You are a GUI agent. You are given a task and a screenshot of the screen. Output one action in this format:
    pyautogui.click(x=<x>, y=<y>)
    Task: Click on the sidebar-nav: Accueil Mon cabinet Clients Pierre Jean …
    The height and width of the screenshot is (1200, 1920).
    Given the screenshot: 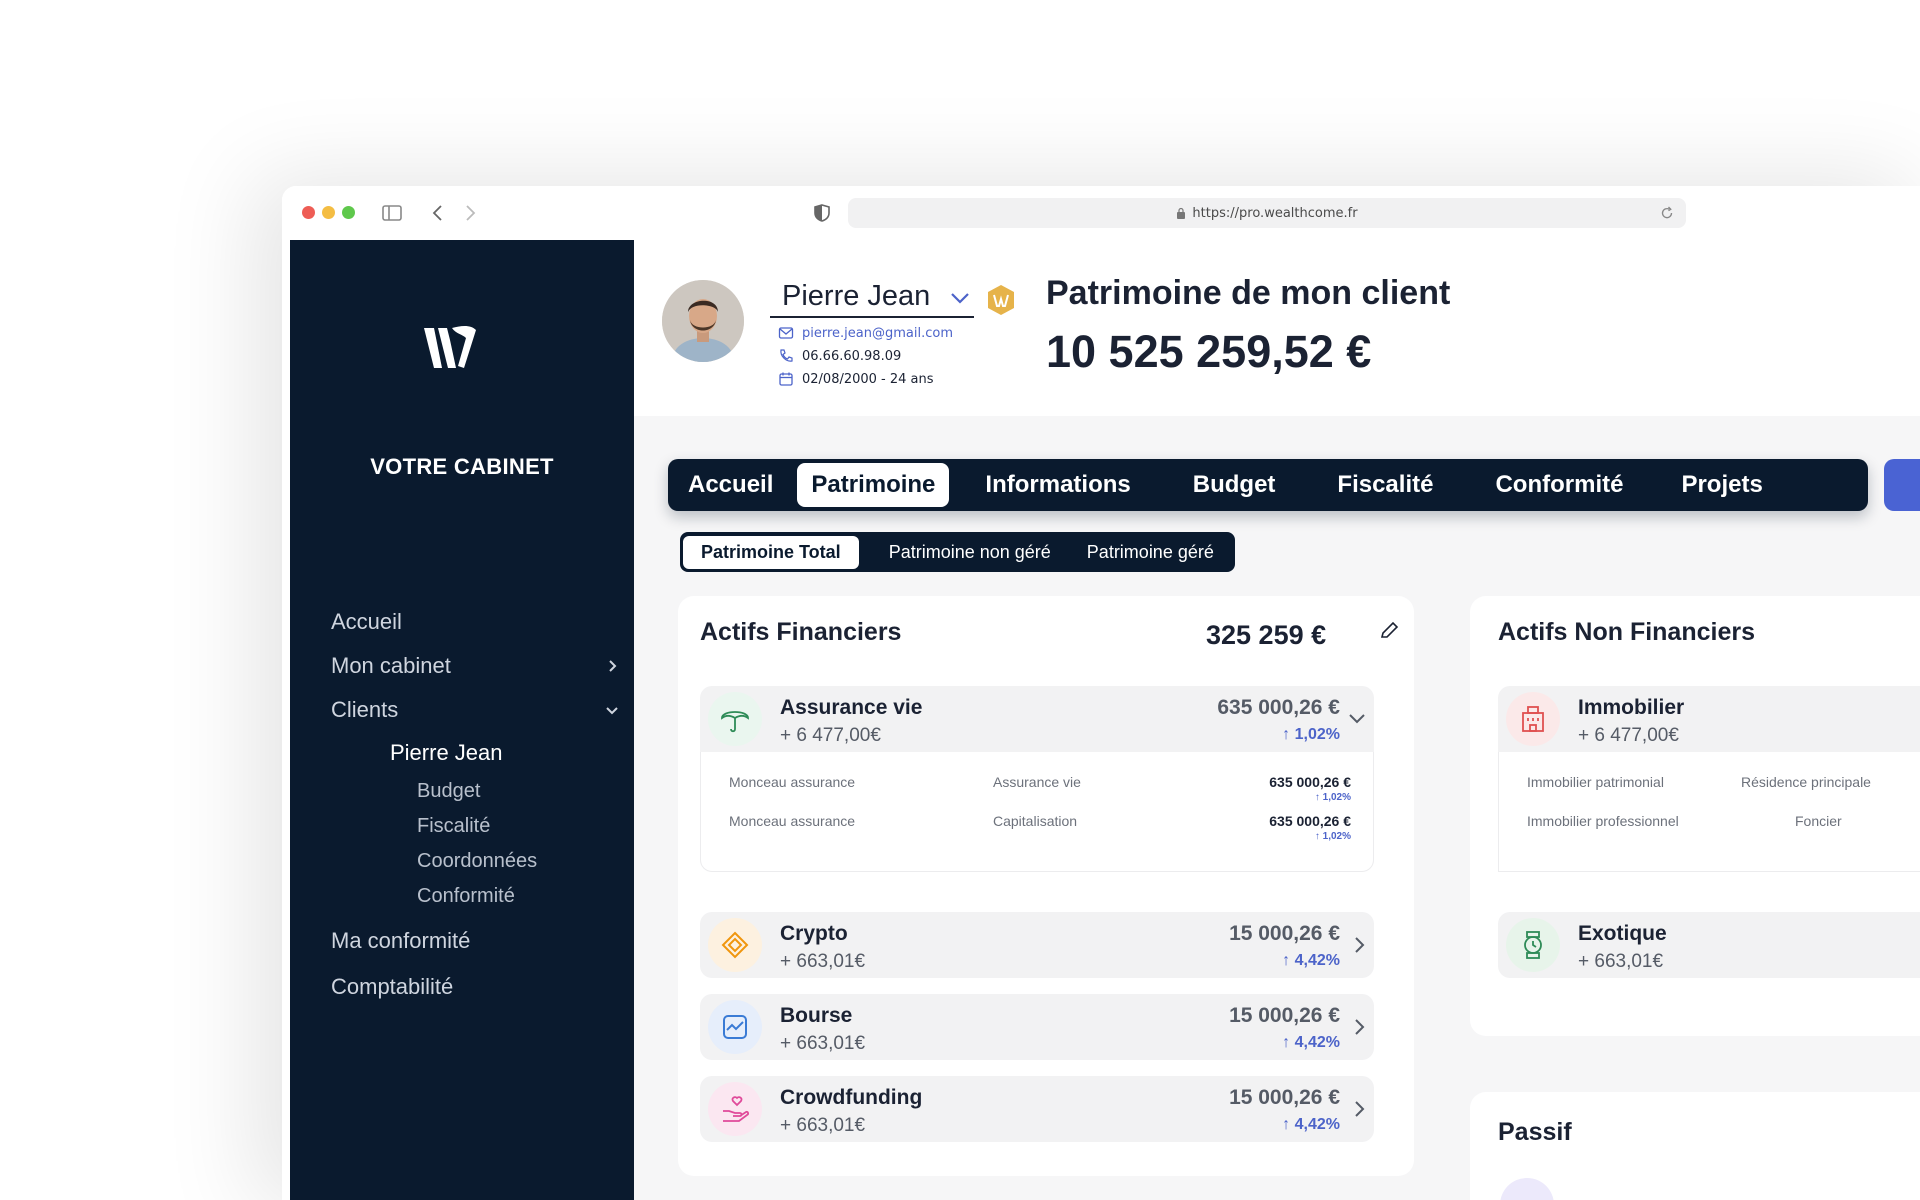 What is the action you would take?
    pyautogui.click(x=477, y=805)
    